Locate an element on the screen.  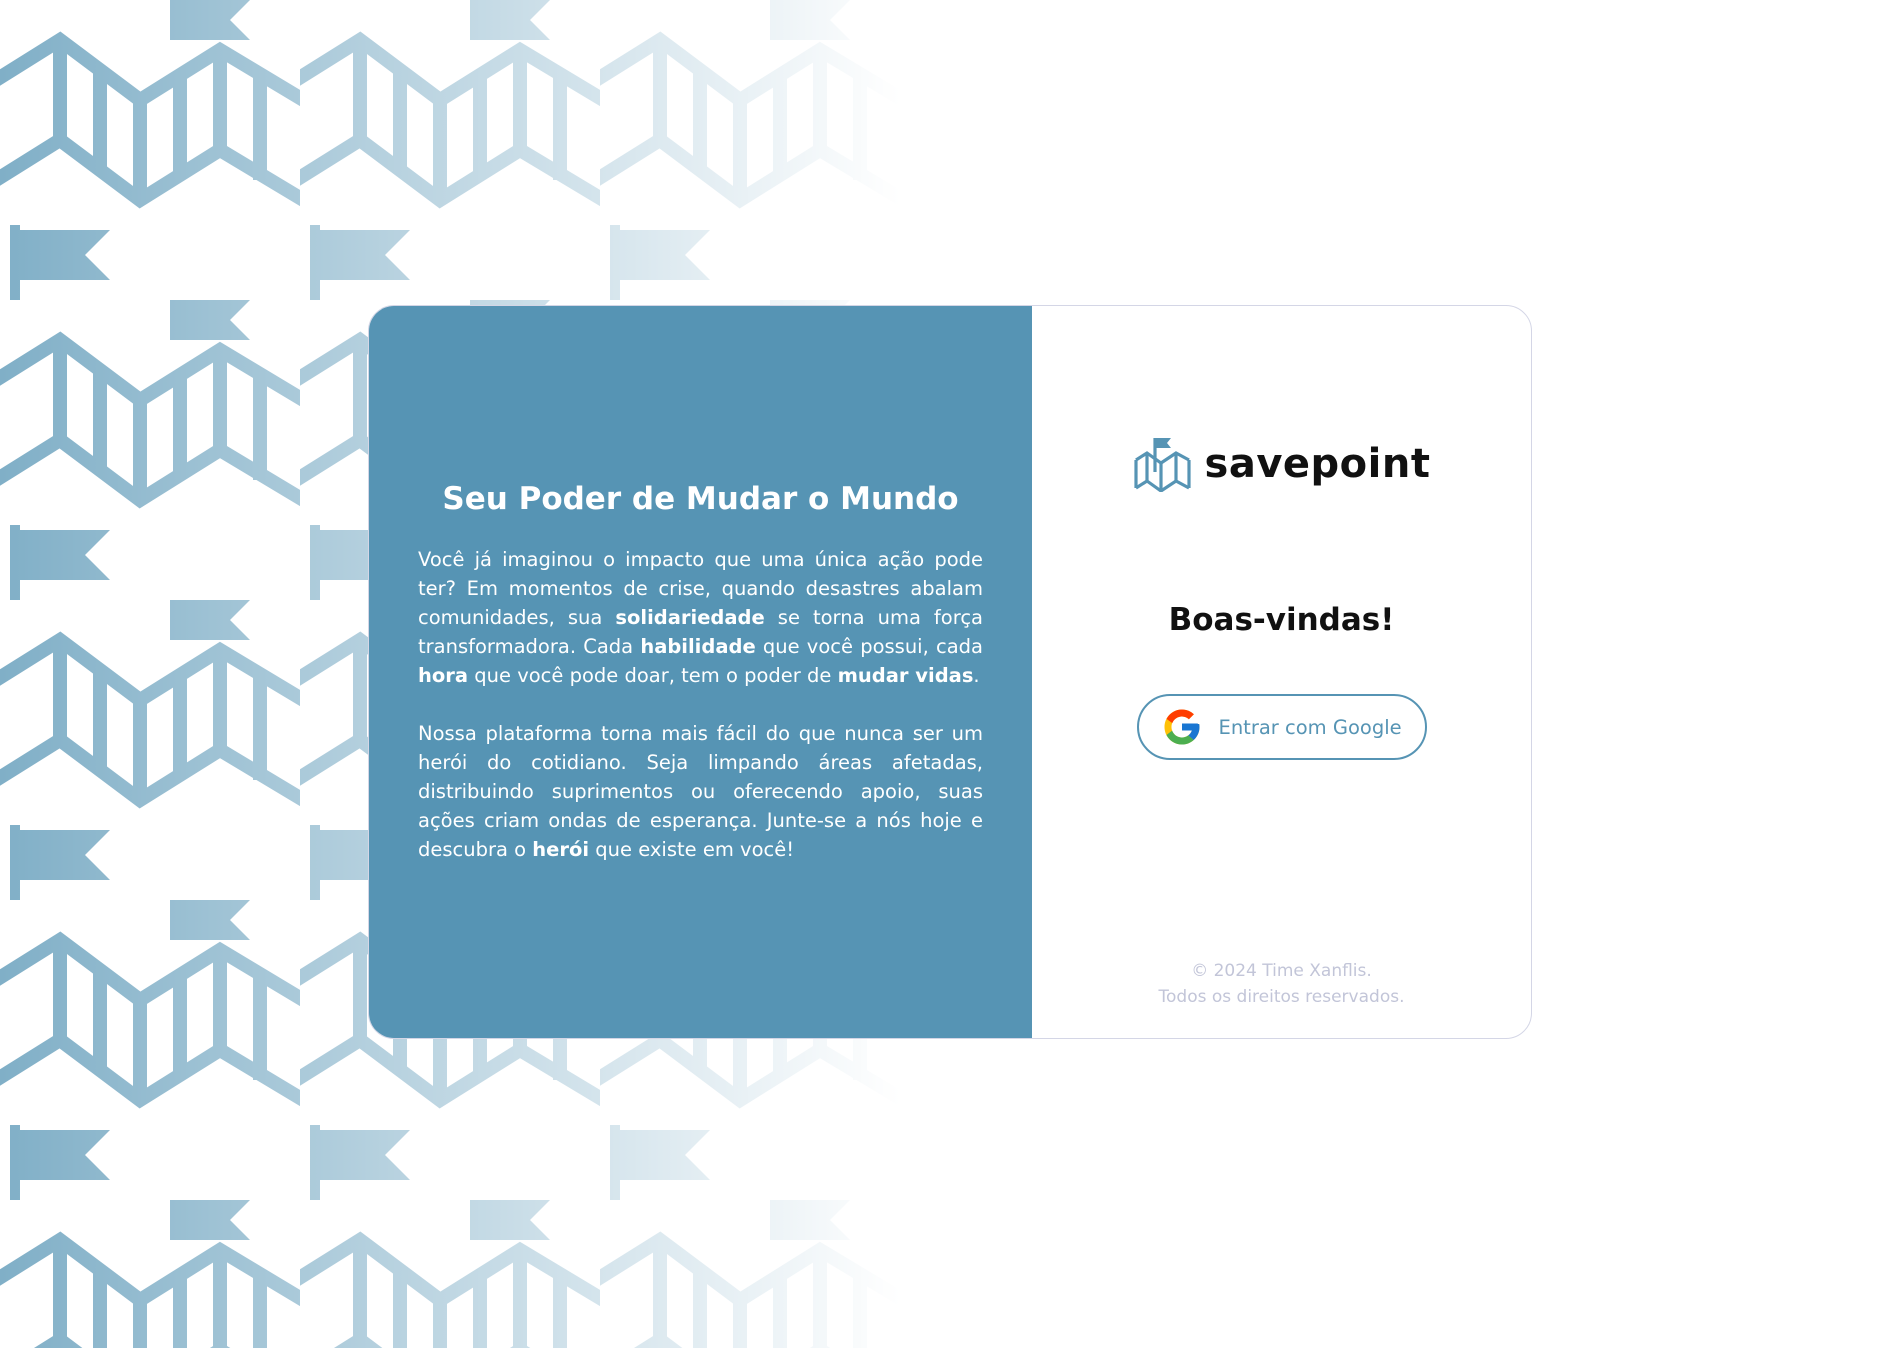
google-icon is located at coordinates (1181, 727).